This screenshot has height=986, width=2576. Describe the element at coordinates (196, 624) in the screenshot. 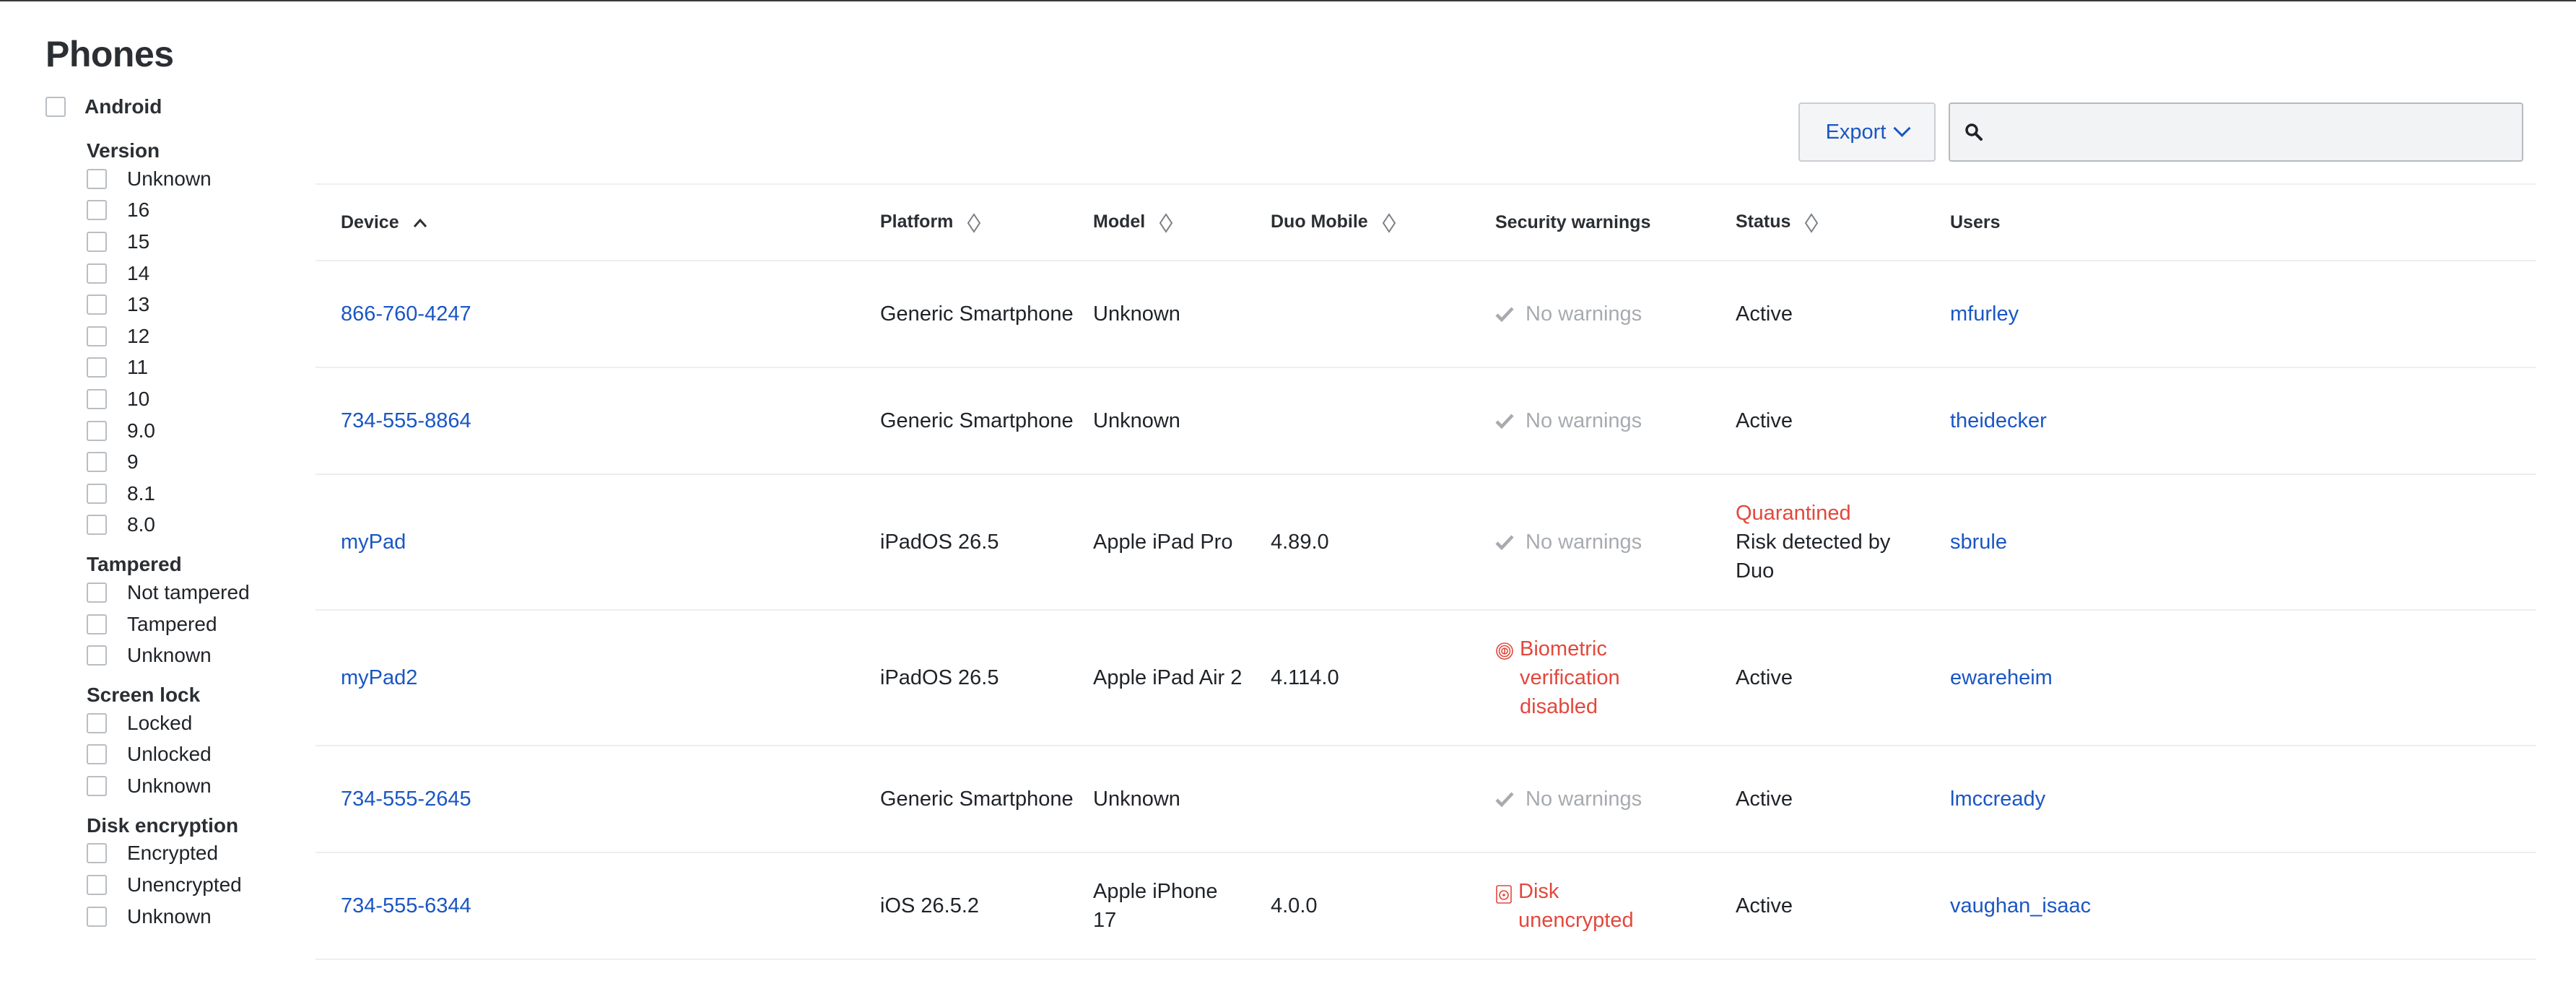

I see `filter-option: Tampered` at that location.